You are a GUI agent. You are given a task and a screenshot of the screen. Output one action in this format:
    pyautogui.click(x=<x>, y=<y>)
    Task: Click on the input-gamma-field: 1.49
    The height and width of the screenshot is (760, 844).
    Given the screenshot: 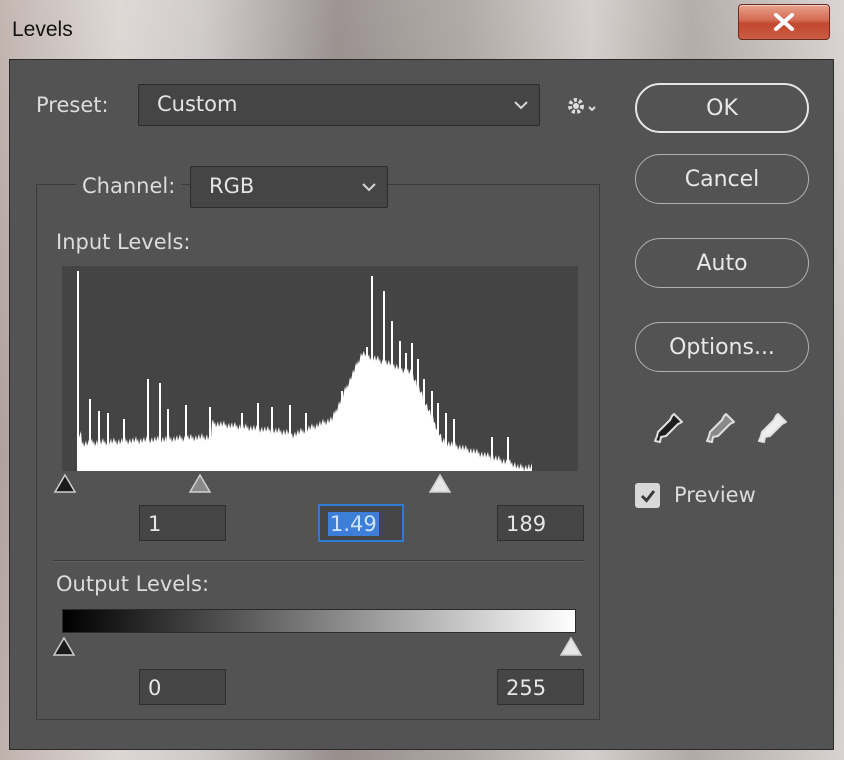 What is the action you would take?
    pyautogui.click(x=361, y=523)
    